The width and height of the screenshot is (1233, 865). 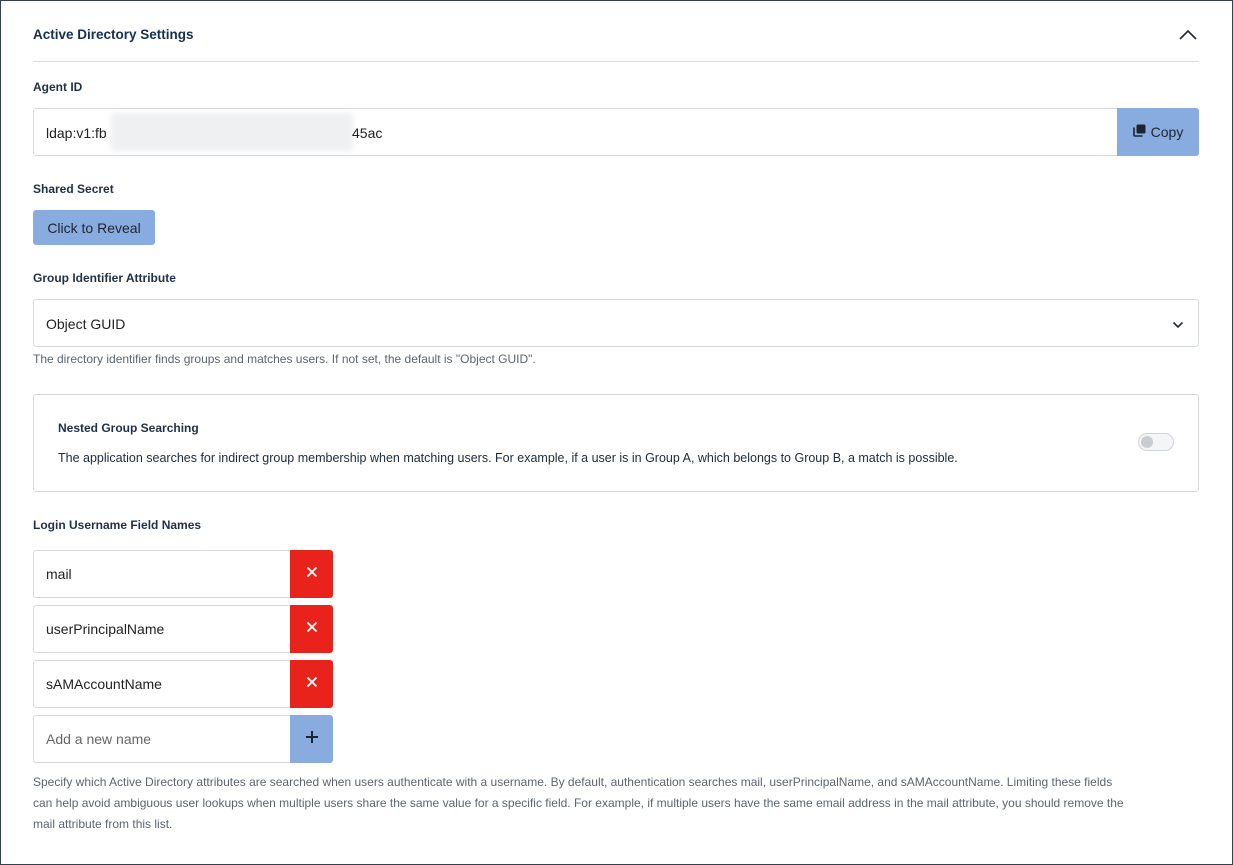 I want to click on add-field-button, so click(x=311, y=739).